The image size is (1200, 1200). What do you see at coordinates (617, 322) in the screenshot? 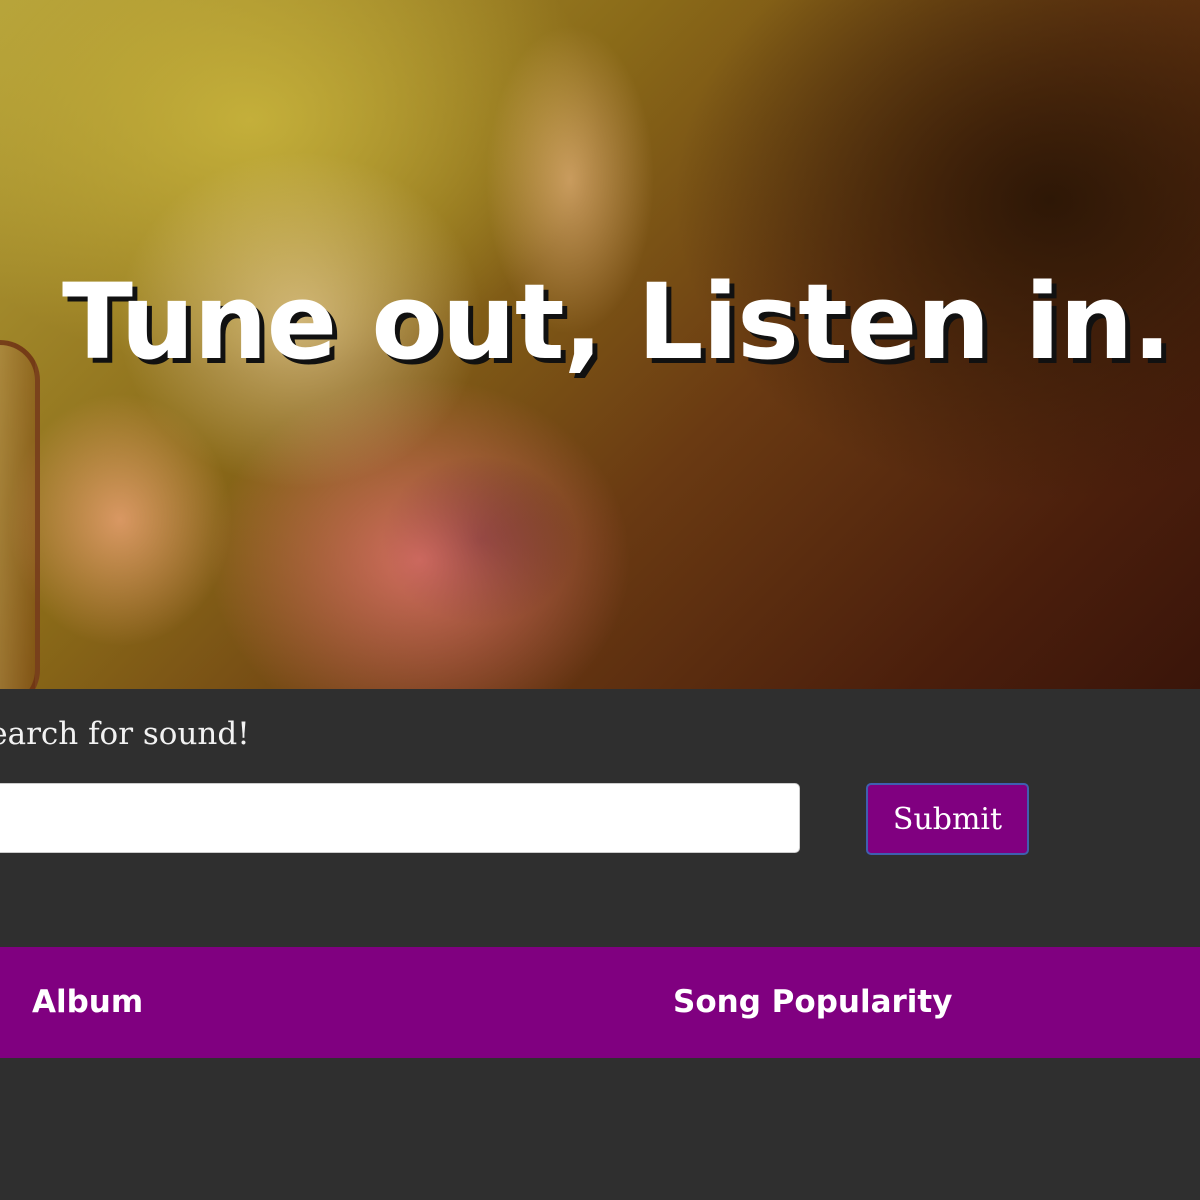
I see `hero-headline: Tune out, Listen in.` at bounding box center [617, 322].